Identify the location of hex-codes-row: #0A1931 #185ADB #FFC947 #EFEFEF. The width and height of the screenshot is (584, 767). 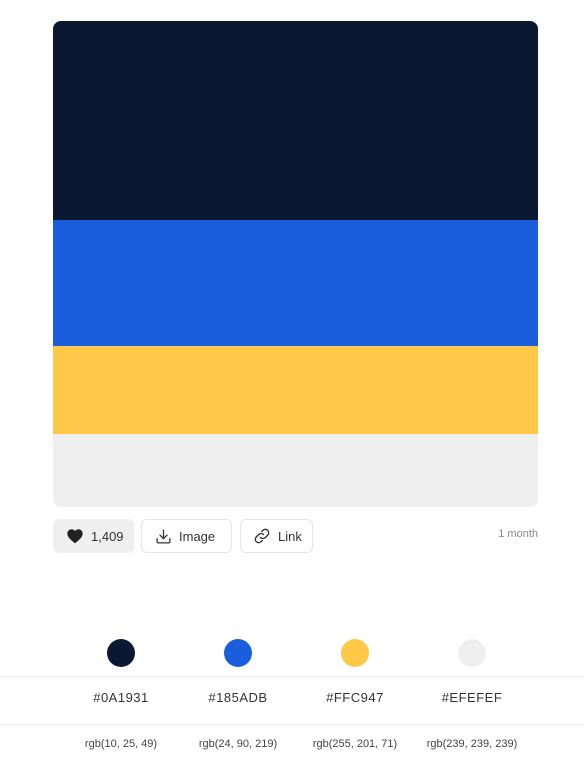
(292, 700).